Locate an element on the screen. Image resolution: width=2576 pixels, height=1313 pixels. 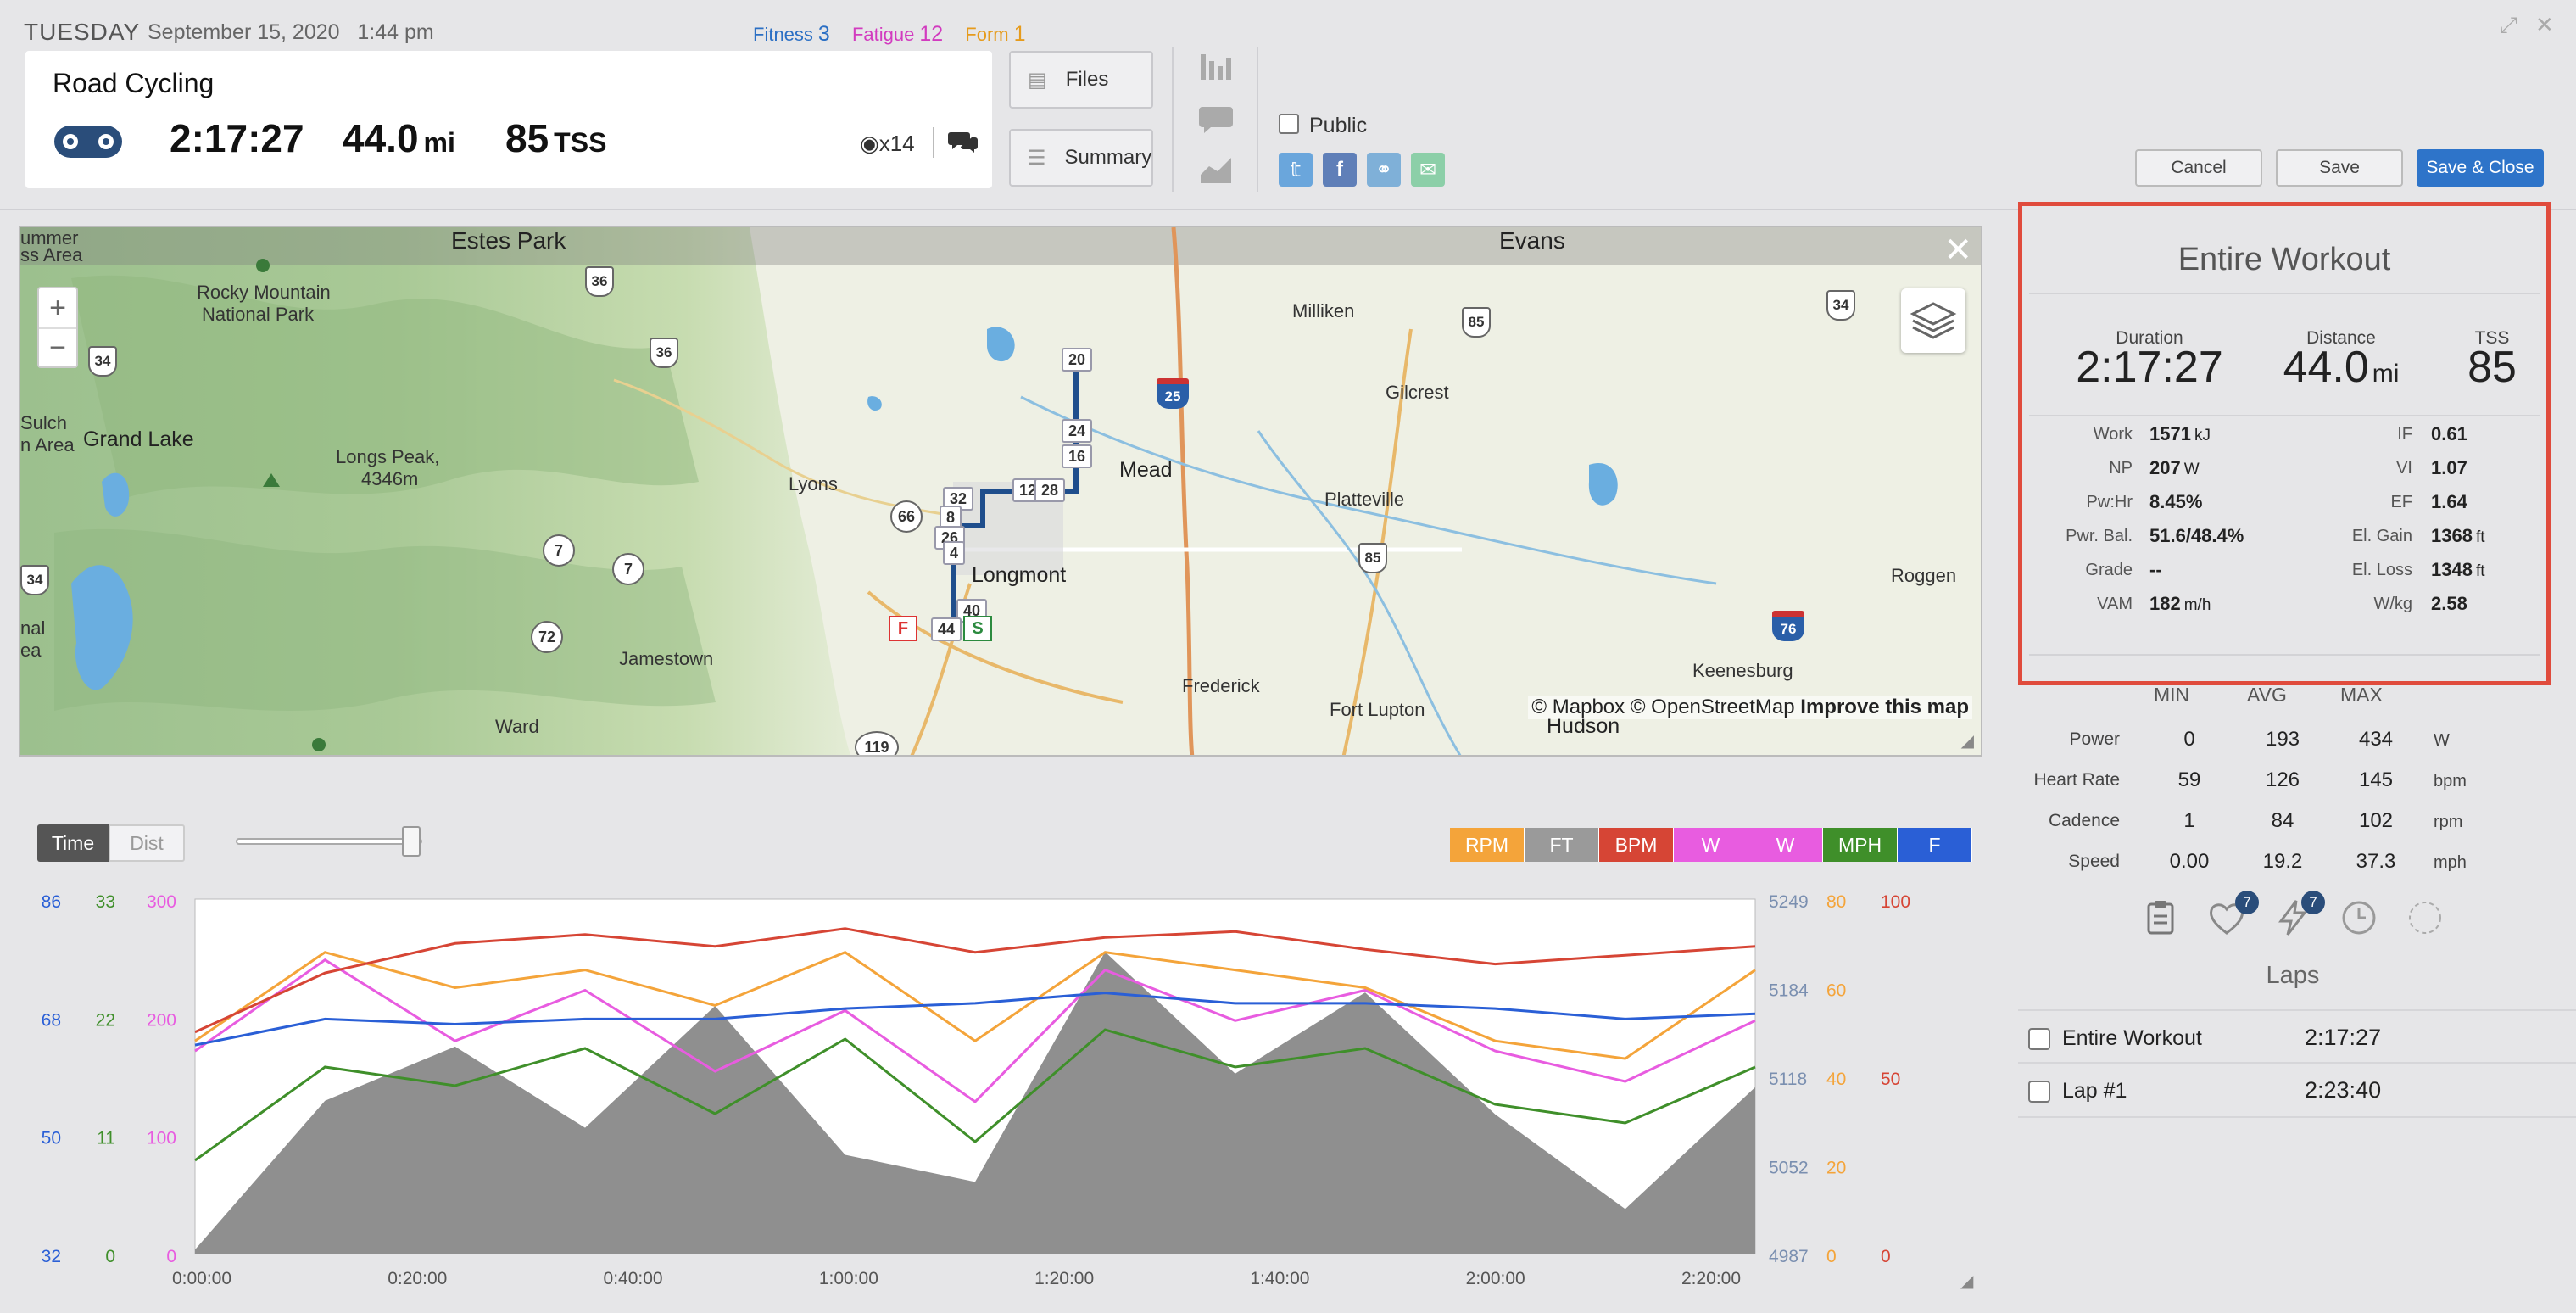
minmax-min: 1 is located at coordinates (2189, 820).